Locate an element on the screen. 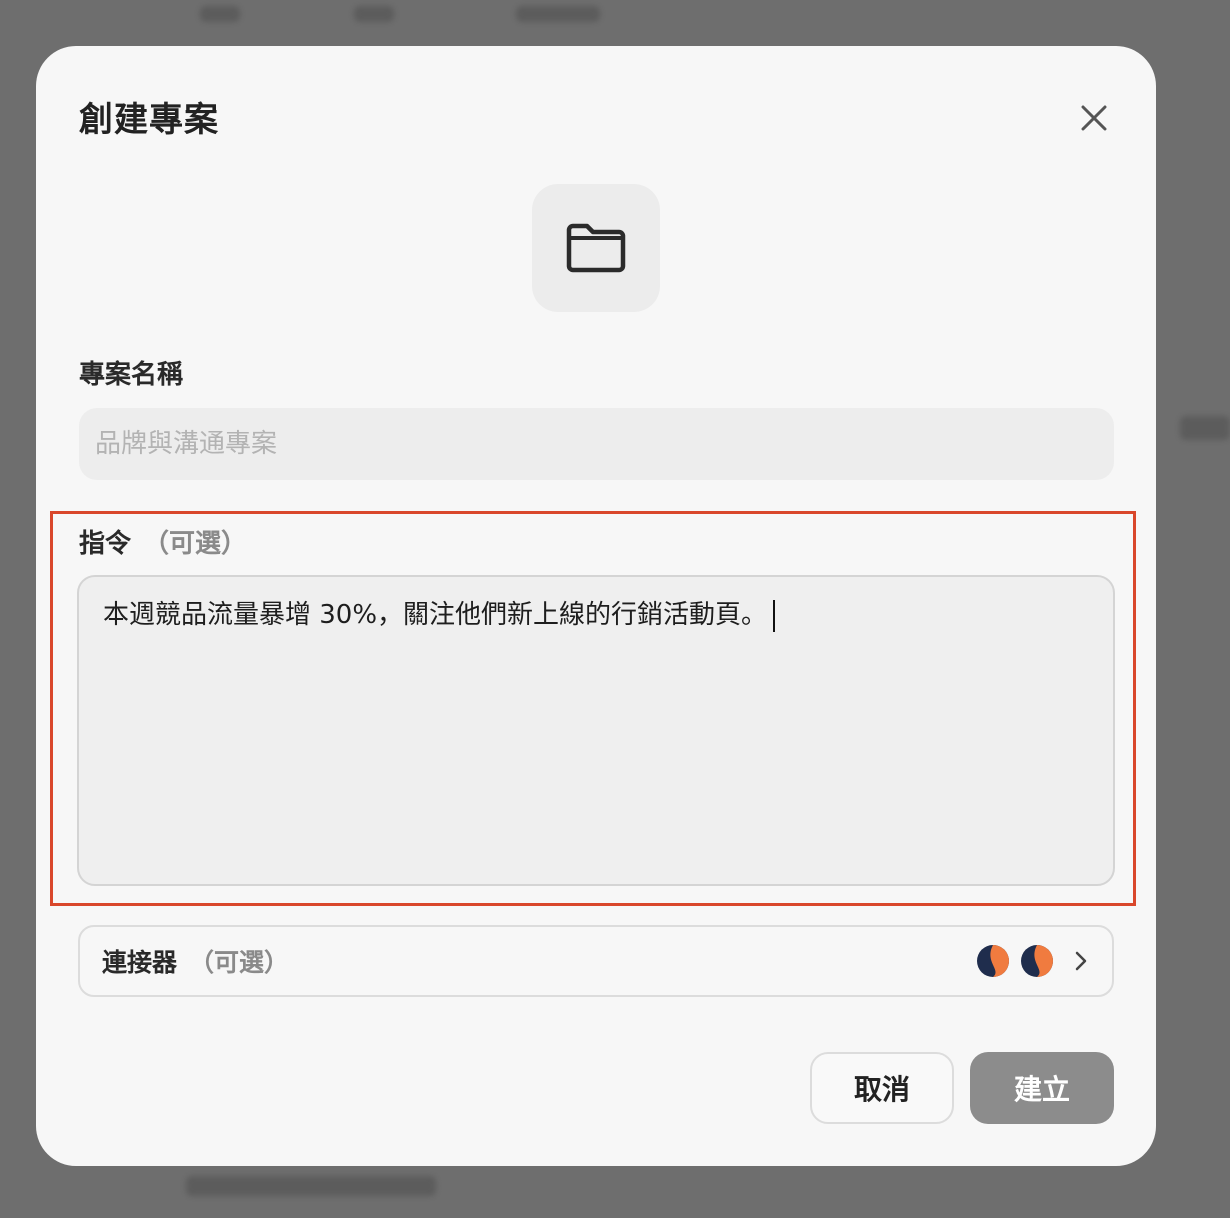 The height and width of the screenshot is (1218, 1230). folder-icon is located at coordinates (596, 248).